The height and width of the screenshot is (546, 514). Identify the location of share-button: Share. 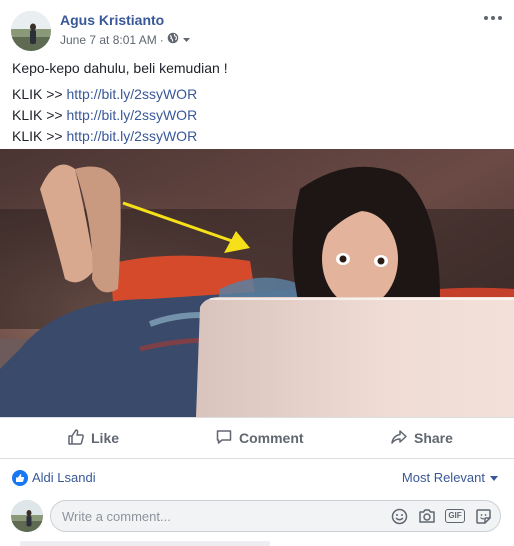
(421, 438).